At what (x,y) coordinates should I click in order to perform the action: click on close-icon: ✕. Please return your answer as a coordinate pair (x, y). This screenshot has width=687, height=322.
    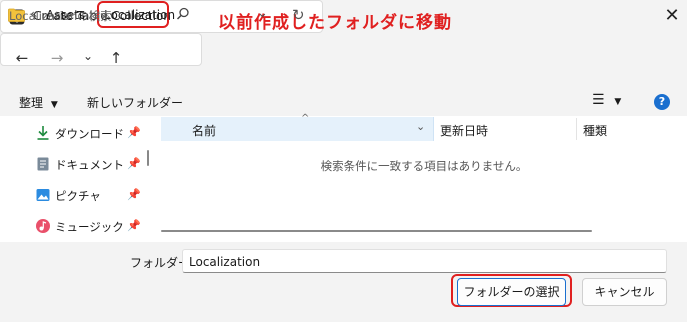
    Looking at the image, I should click on (672, 16).